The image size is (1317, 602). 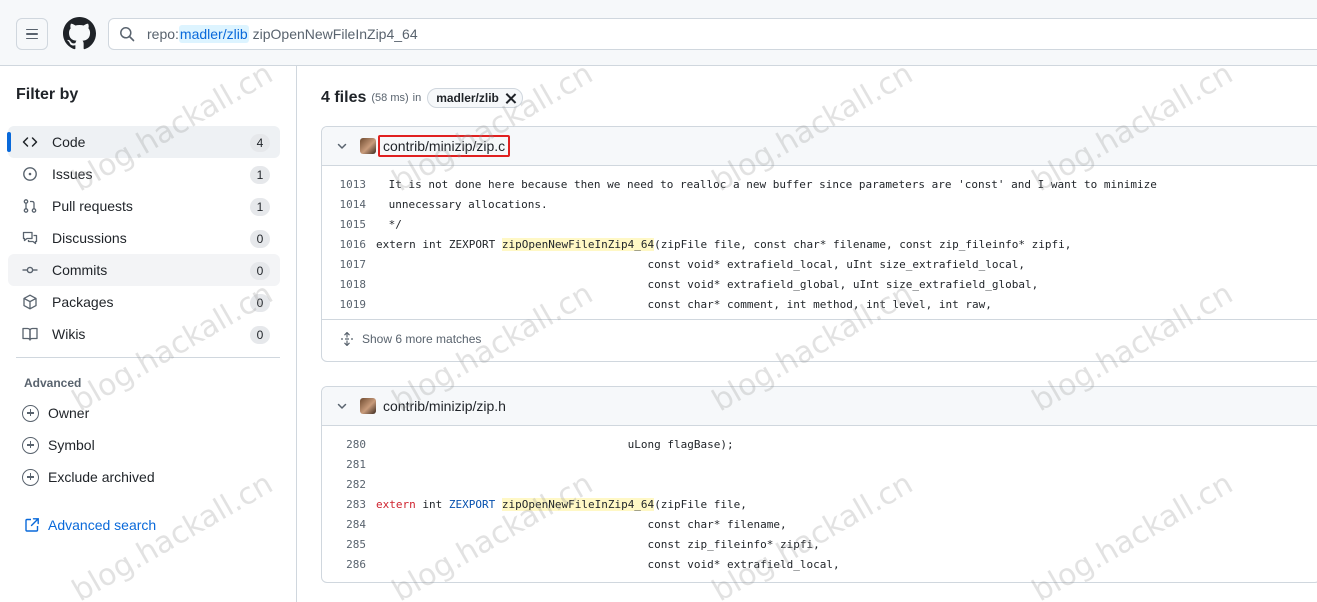 What do you see at coordinates (148, 477) in the screenshot?
I see `advanced-exclude-archived: Exclude archived` at bounding box center [148, 477].